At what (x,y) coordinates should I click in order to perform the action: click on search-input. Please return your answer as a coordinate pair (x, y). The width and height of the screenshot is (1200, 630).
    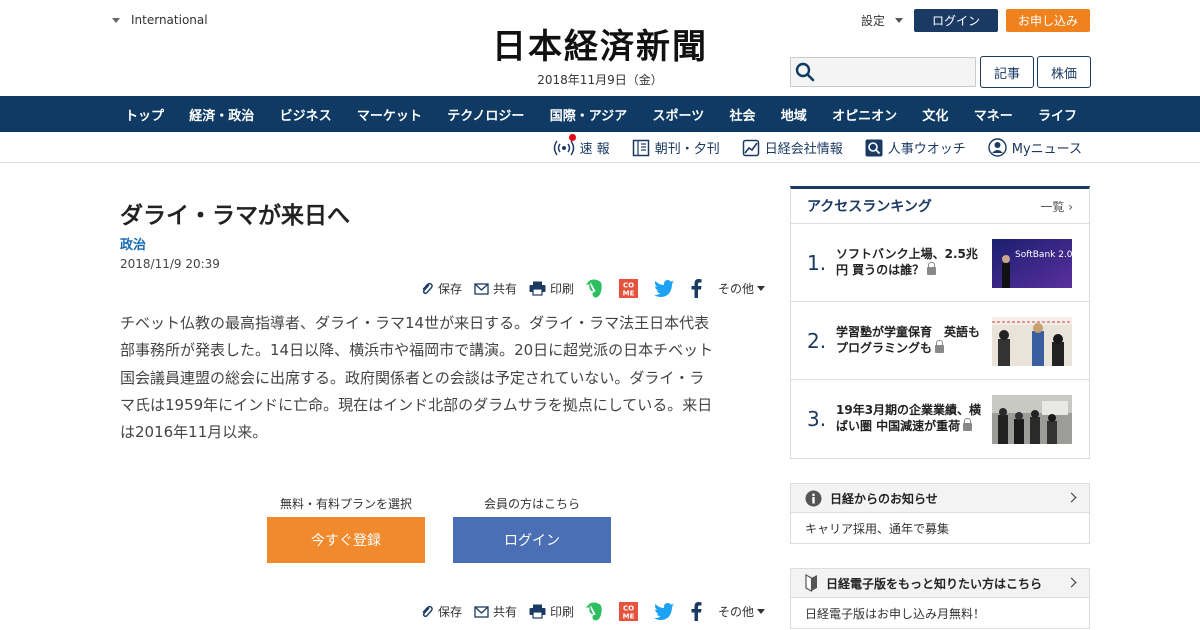
    Looking at the image, I should click on (895, 72).